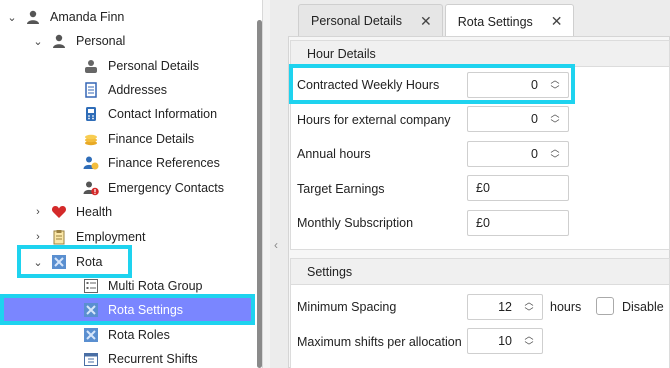 The width and height of the screenshot is (670, 368). I want to click on target-earnings-input: £0, so click(518, 188).